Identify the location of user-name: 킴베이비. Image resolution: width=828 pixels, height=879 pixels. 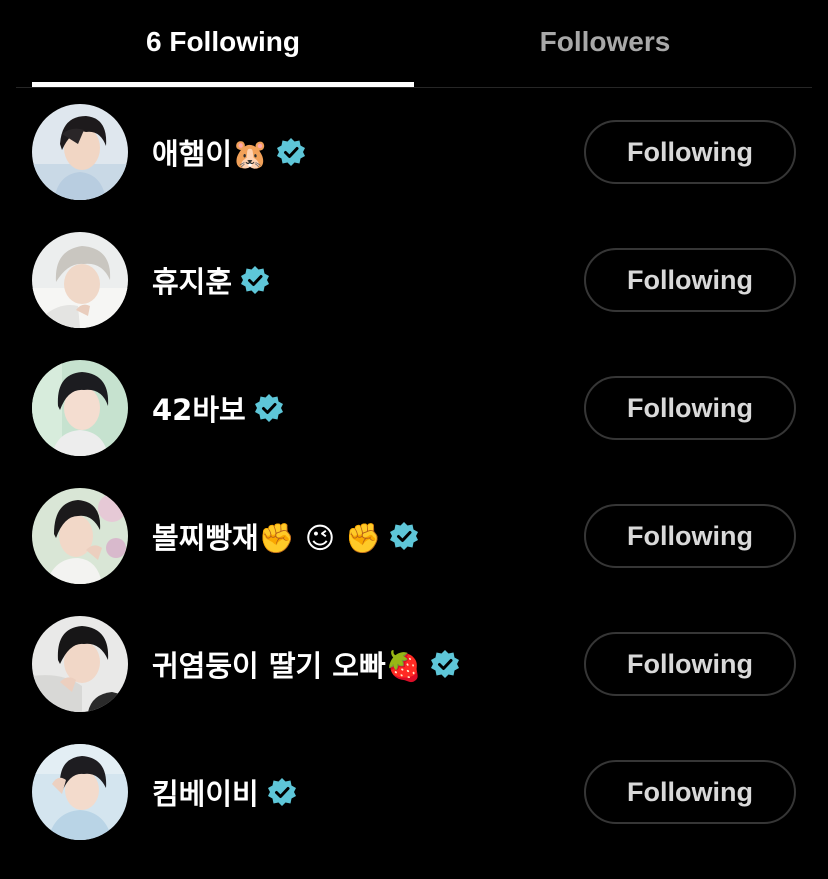
(205, 792).